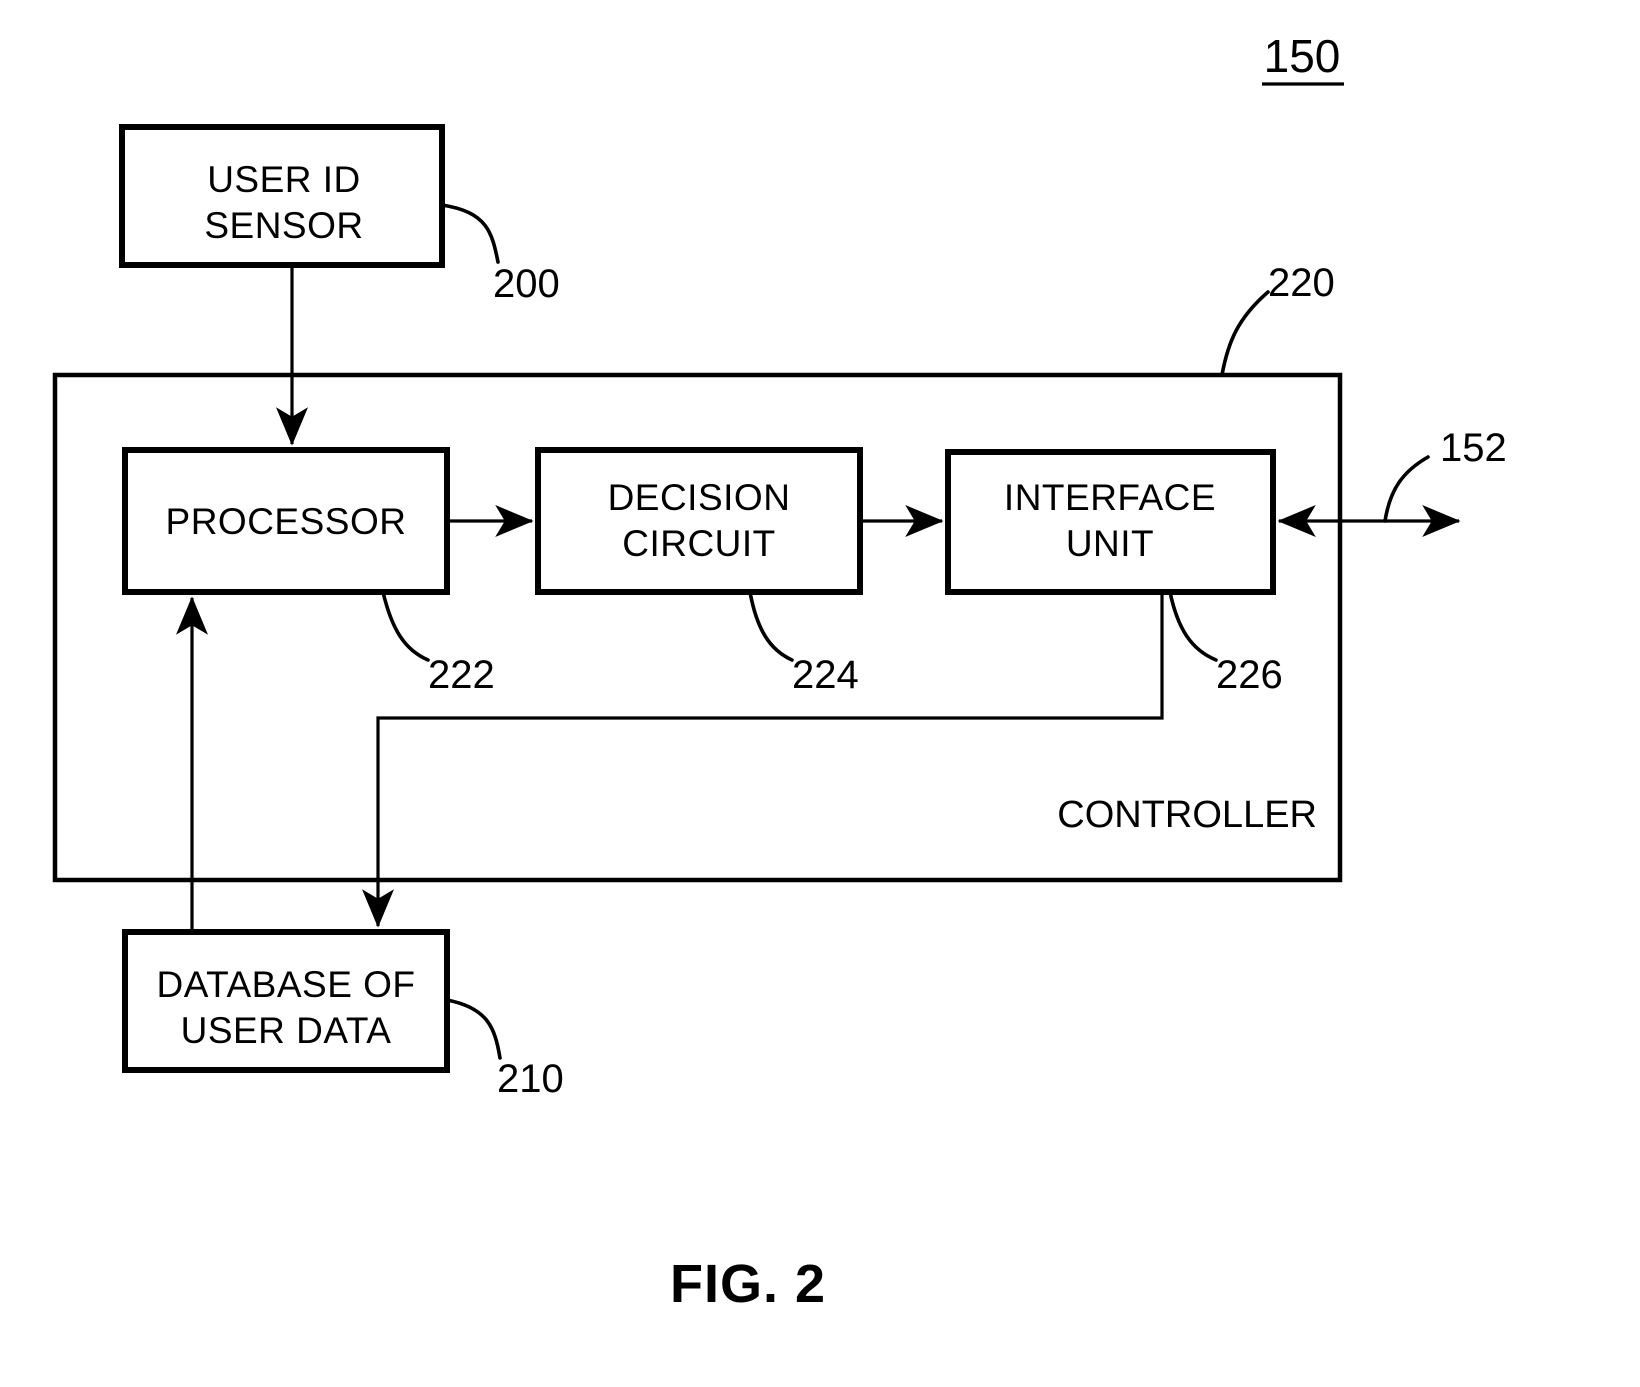 The height and width of the screenshot is (1387, 1640). Describe the element at coordinates (530, 1079) in the screenshot. I see `ref-number-210: 210` at that location.